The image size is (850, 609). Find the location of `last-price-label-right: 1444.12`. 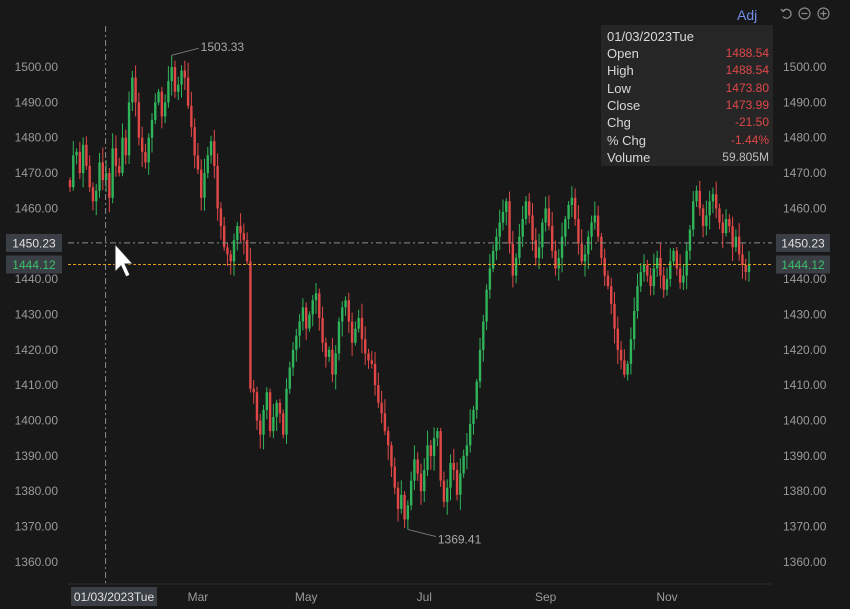

last-price-label-right: 1444.12 is located at coordinates (803, 265).